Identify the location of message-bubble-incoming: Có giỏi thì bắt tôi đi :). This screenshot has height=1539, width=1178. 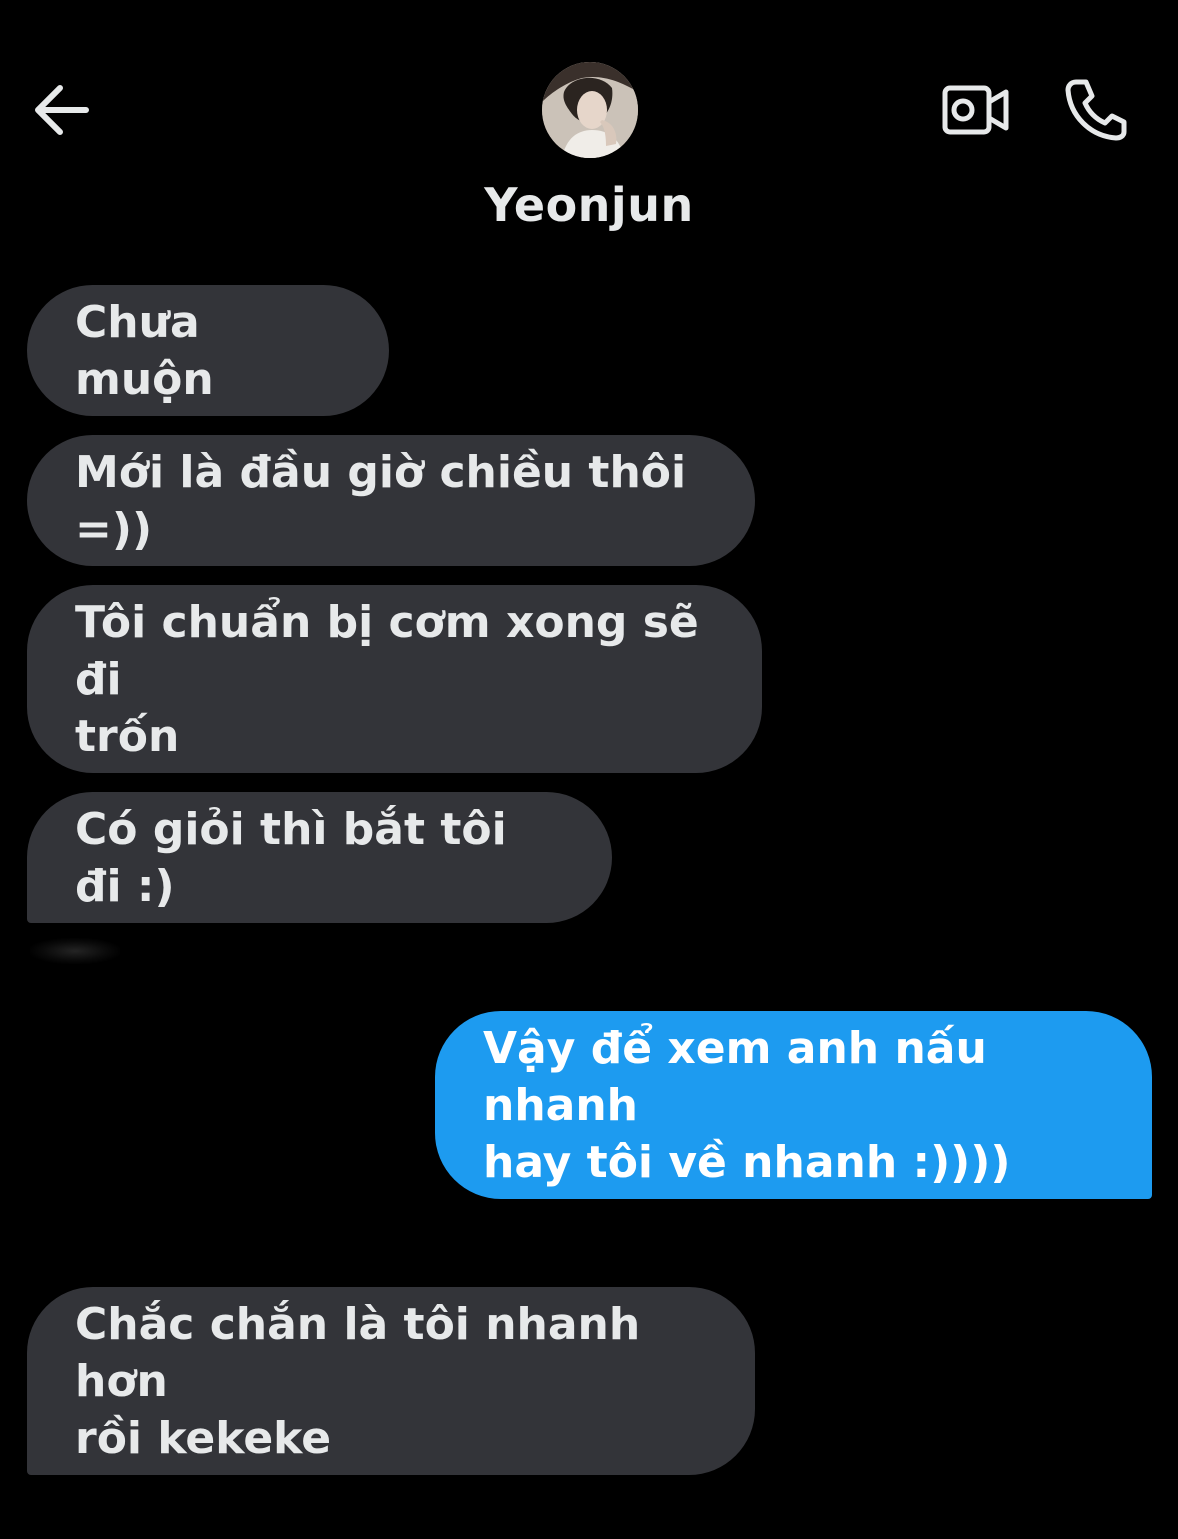
(319, 857).